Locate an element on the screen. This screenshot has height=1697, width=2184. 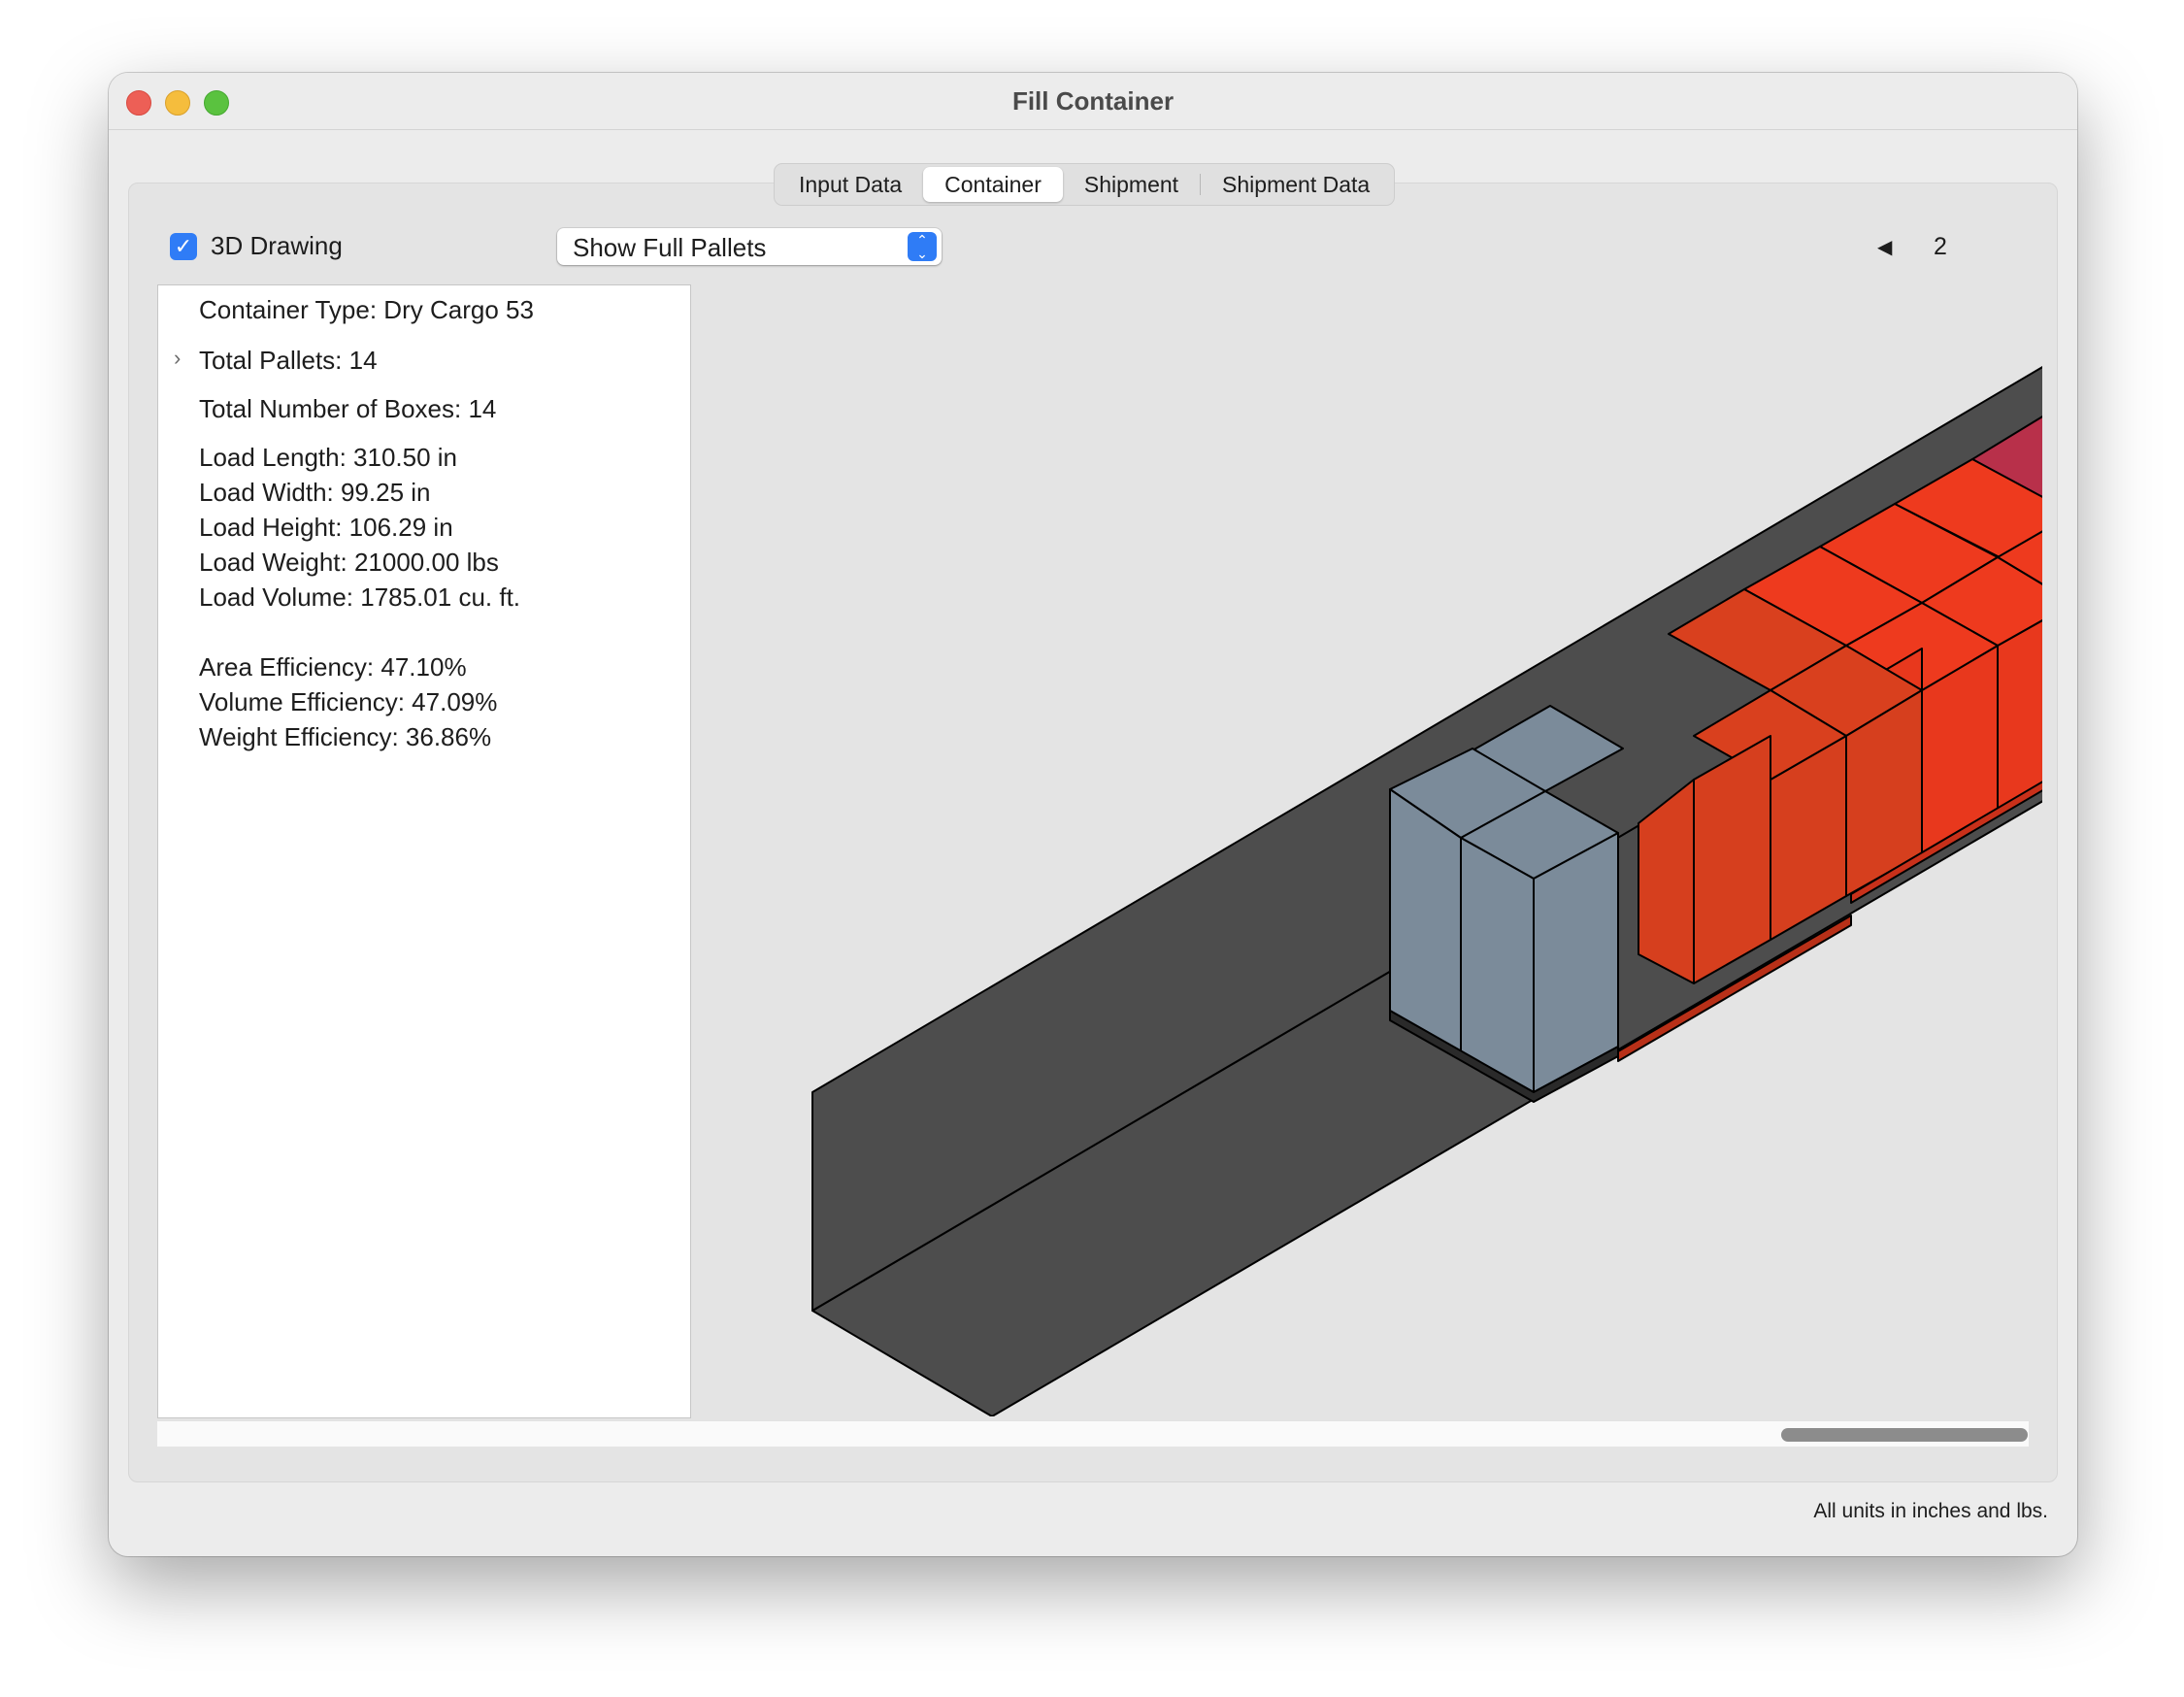
load-width-text: Load Width: 99.25 in is located at coordinates (315, 492).